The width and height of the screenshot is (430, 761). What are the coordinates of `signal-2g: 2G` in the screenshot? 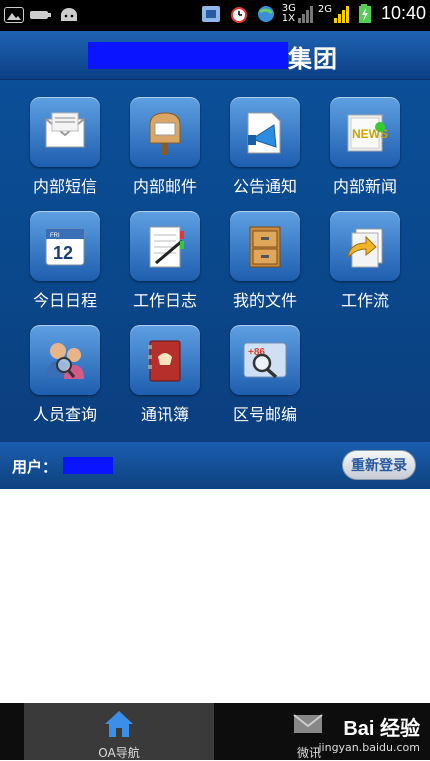 It's located at (333, 13).